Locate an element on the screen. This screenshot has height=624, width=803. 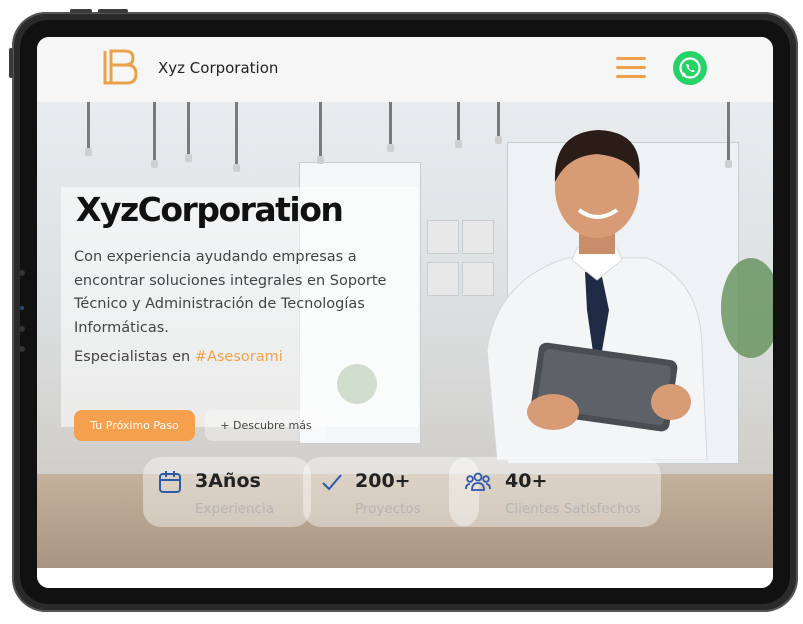
specialists-prefix: Especialistas en is located at coordinates (134, 357).